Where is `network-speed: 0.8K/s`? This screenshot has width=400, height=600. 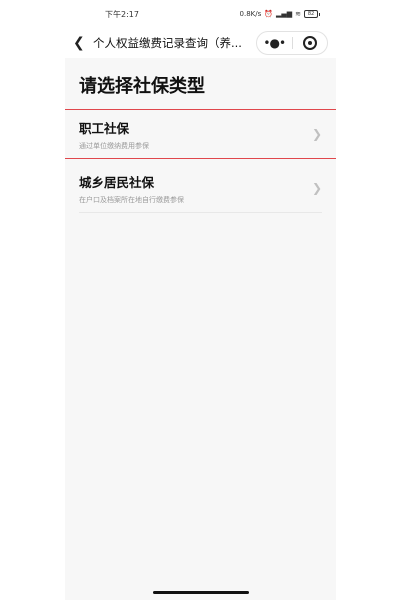 network-speed: 0.8K/s is located at coordinates (250, 14).